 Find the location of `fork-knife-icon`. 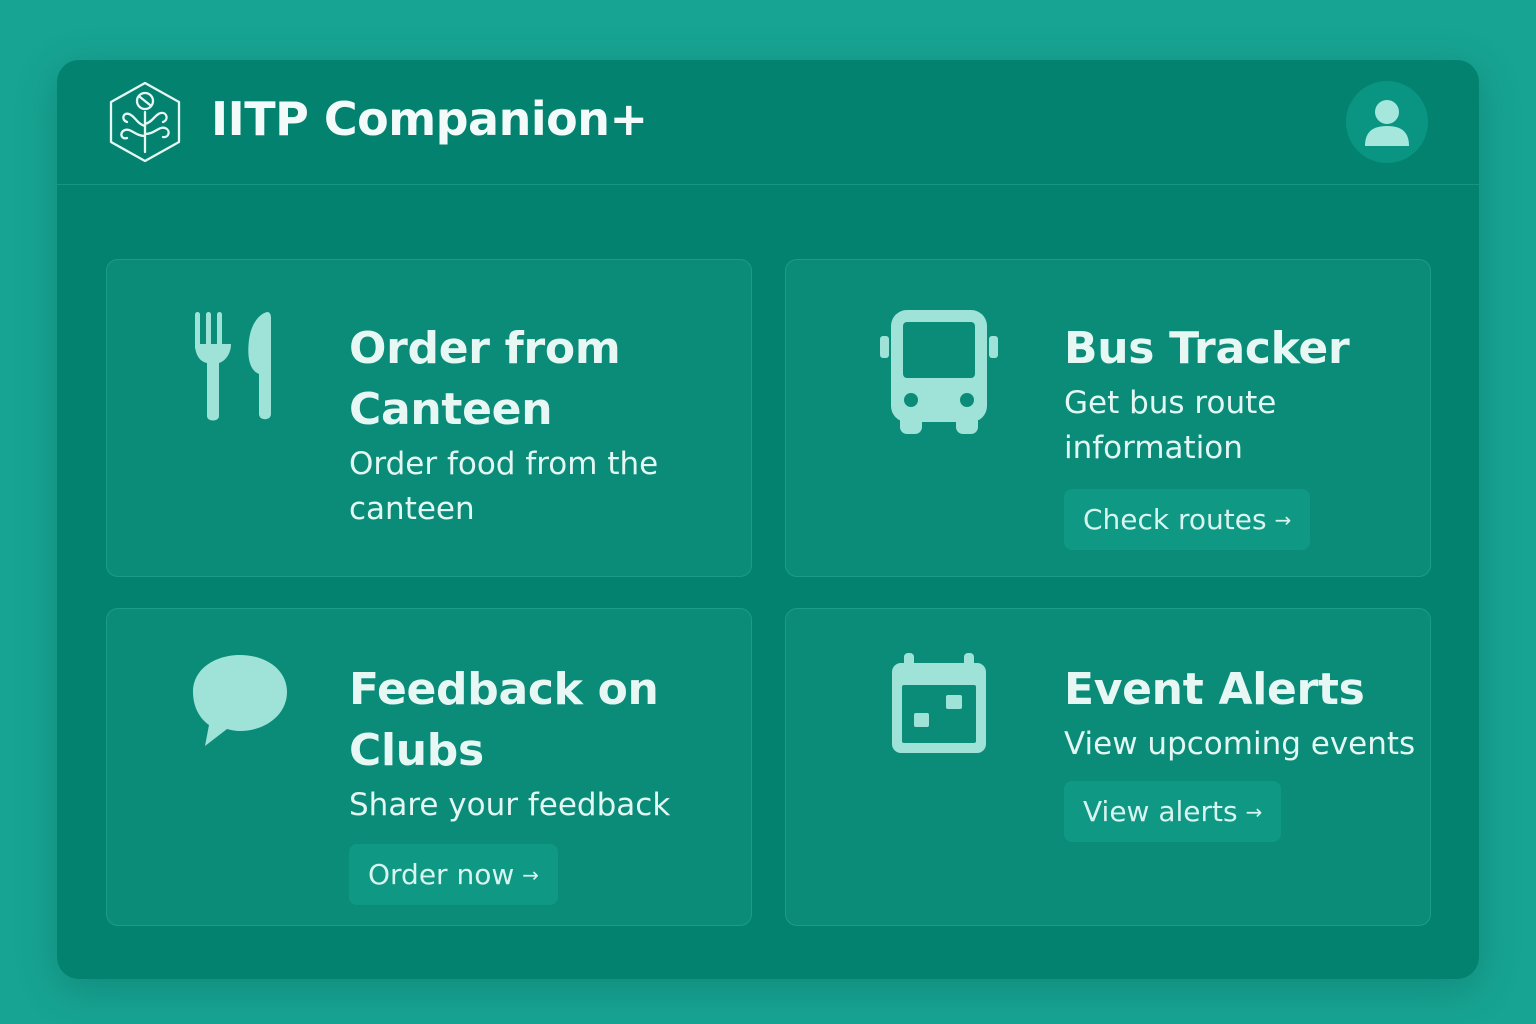

fork-knife-icon is located at coordinates (233, 366).